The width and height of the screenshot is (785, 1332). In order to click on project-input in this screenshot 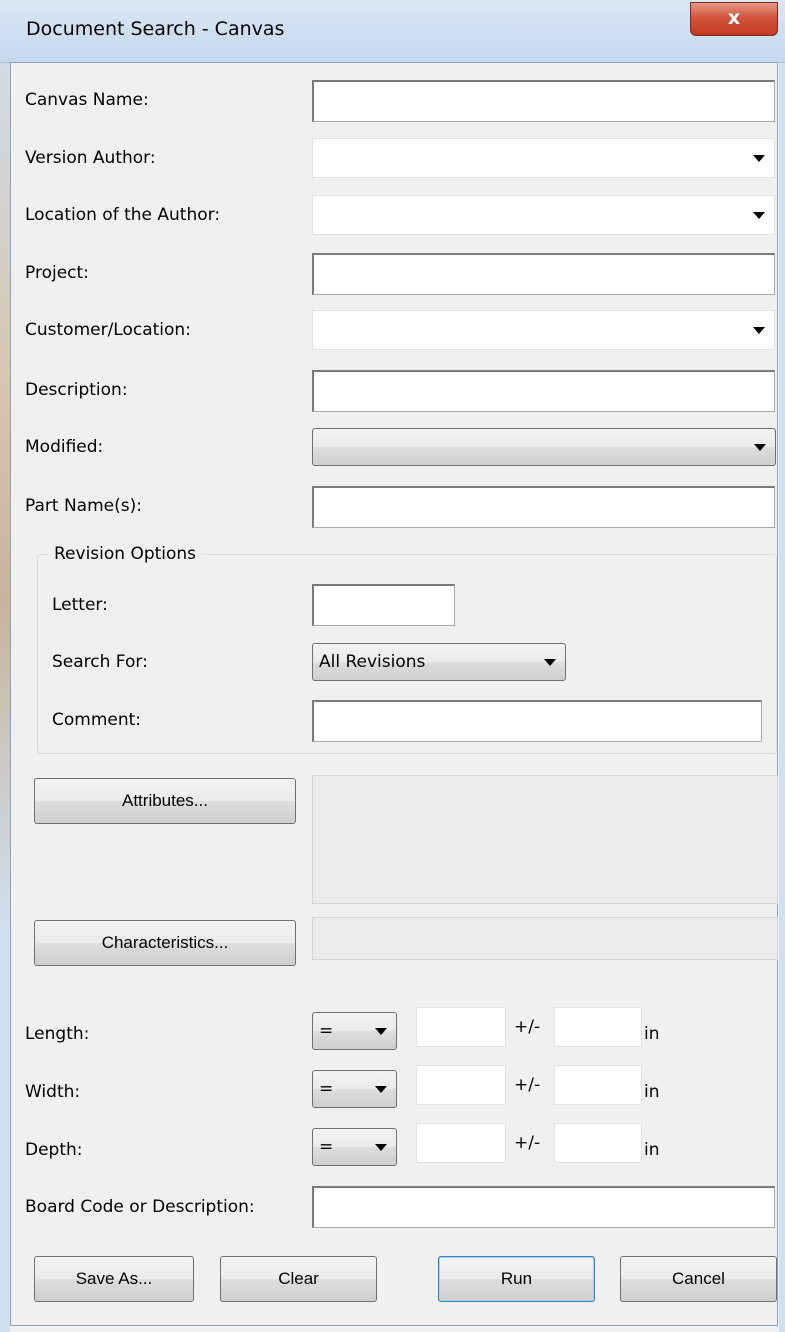, I will do `click(543, 274)`.